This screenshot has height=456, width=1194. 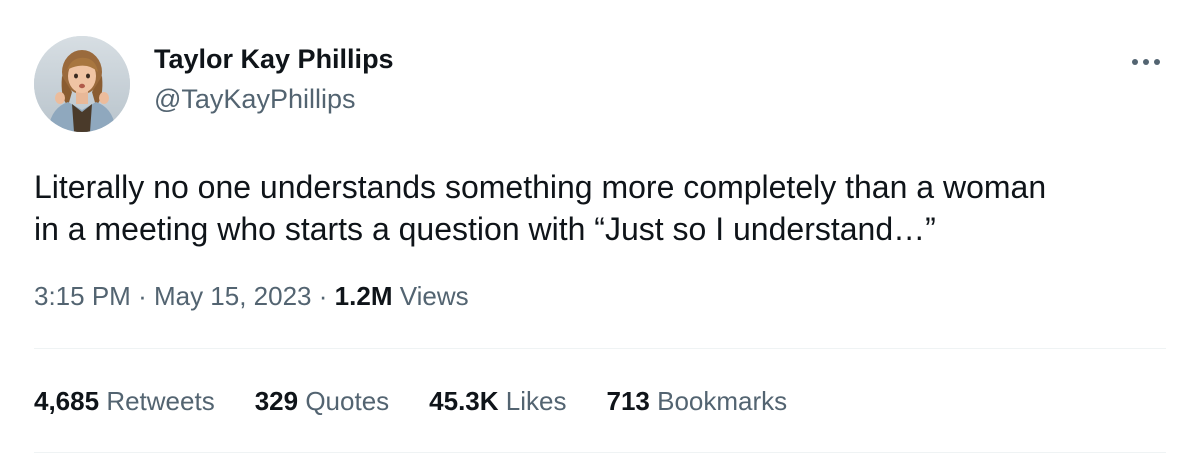 What do you see at coordinates (347, 401) in the screenshot?
I see `stat-label: Quotes` at bounding box center [347, 401].